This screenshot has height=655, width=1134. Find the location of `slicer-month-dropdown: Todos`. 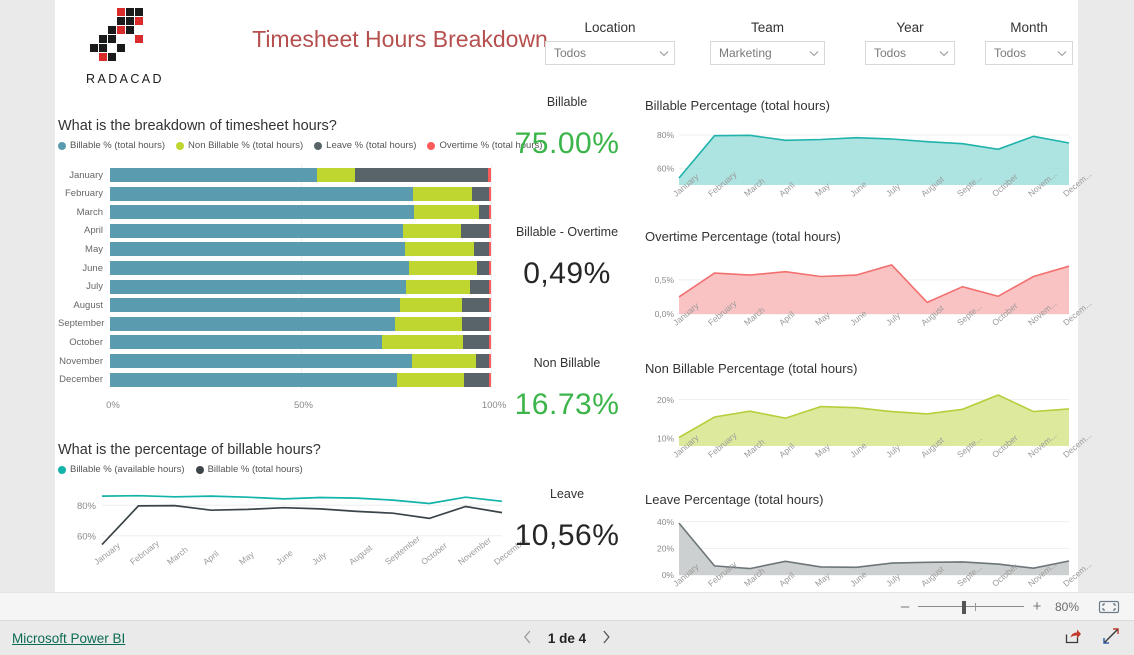

slicer-month-dropdown: Todos is located at coordinates (1029, 53).